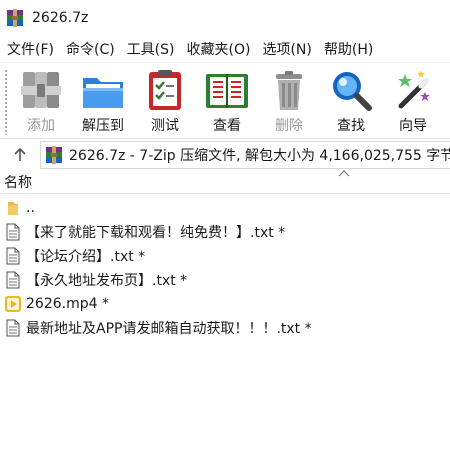 The width and height of the screenshot is (450, 452). What do you see at coordinates (103, 93) in the screenshot?
I see `extract-folder-icon` at bounding box center [103, 93].